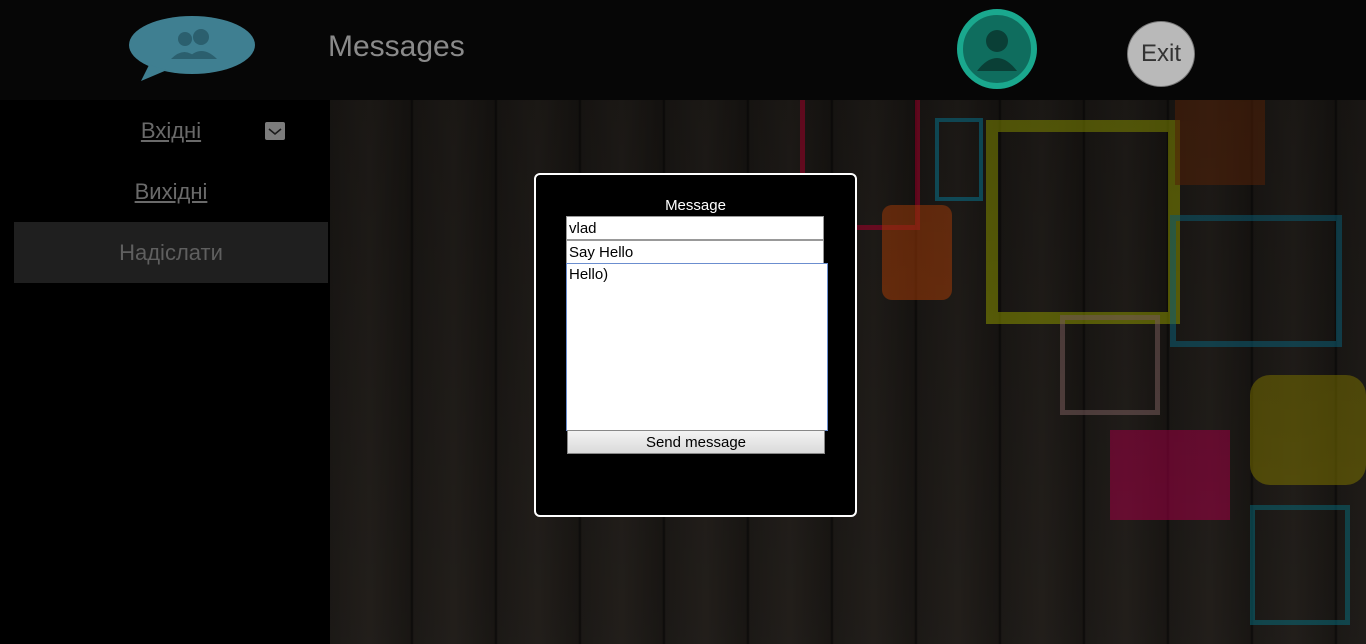 The height and width of the screenshot is (644, 1366). What do you see at coordinates (997, 49) in the screenshot?
I see `user-avatar-icon` at bounding box center [997, 49].